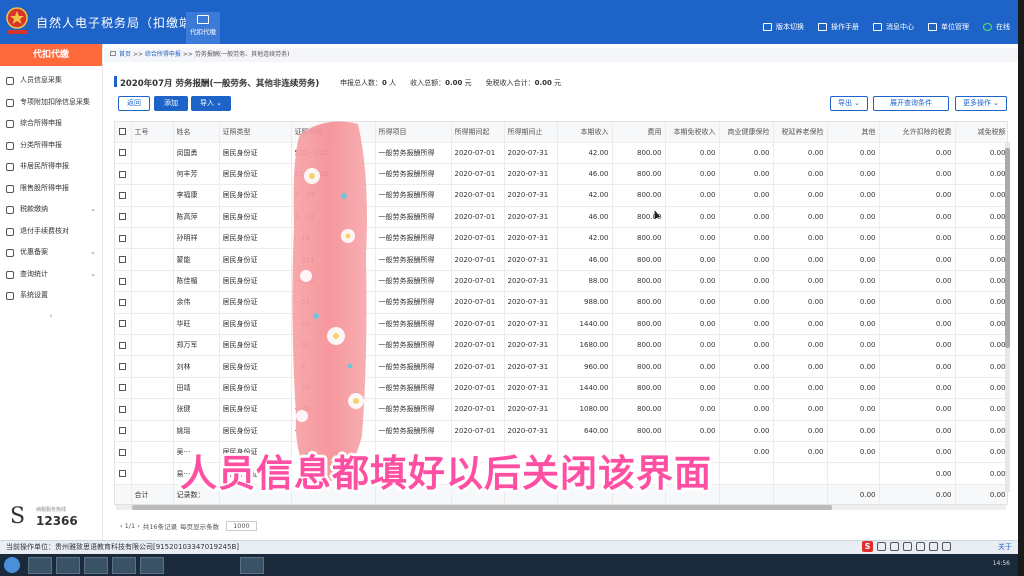 The image size is (1024, 576). What do you see at coordinates (152, 494) in the screenshot?
I see `total-cell: 合计` at bounding box center [152, 494].